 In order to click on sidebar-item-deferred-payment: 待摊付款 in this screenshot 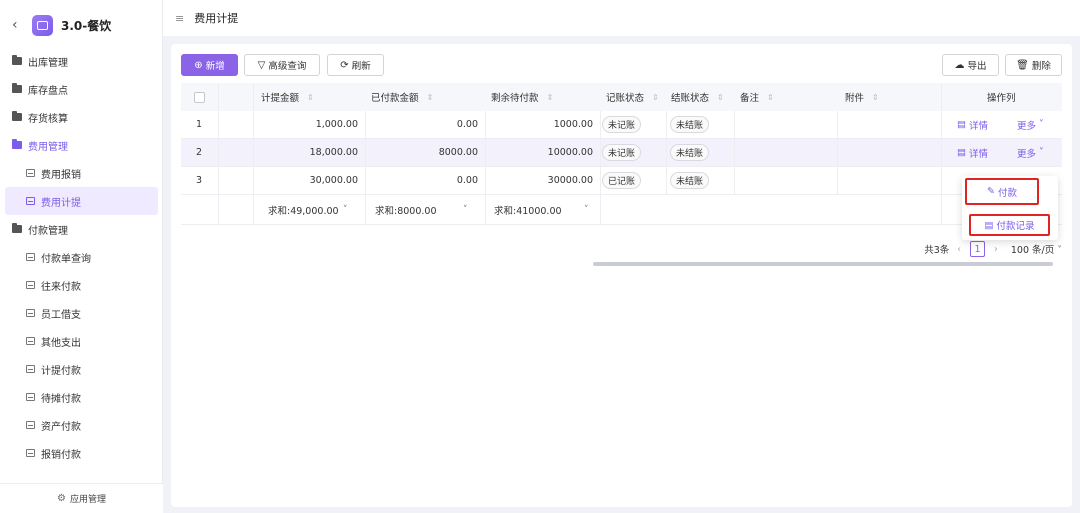, I will do `click(81, 397)`.